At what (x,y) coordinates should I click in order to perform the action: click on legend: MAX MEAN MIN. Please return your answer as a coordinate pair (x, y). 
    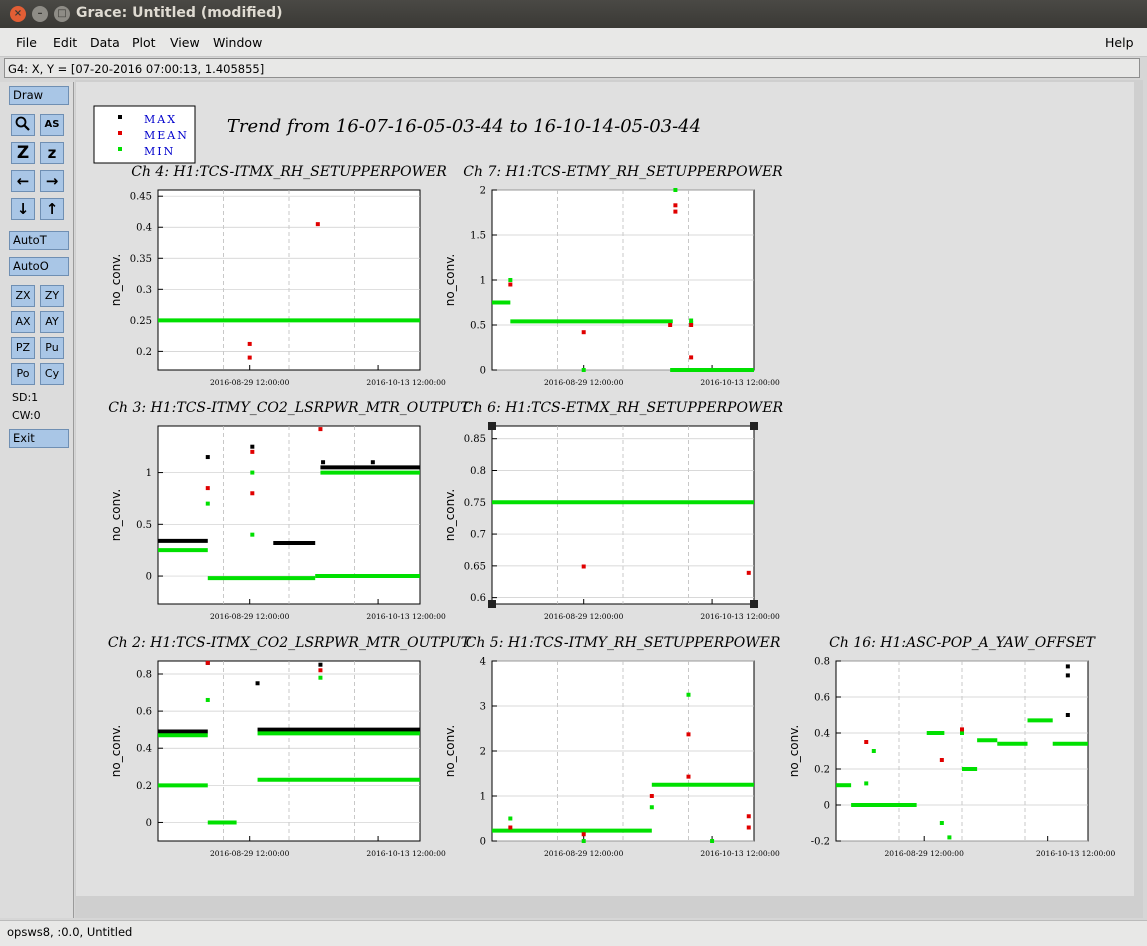
    Looking at the image, I should click on (144, 134).